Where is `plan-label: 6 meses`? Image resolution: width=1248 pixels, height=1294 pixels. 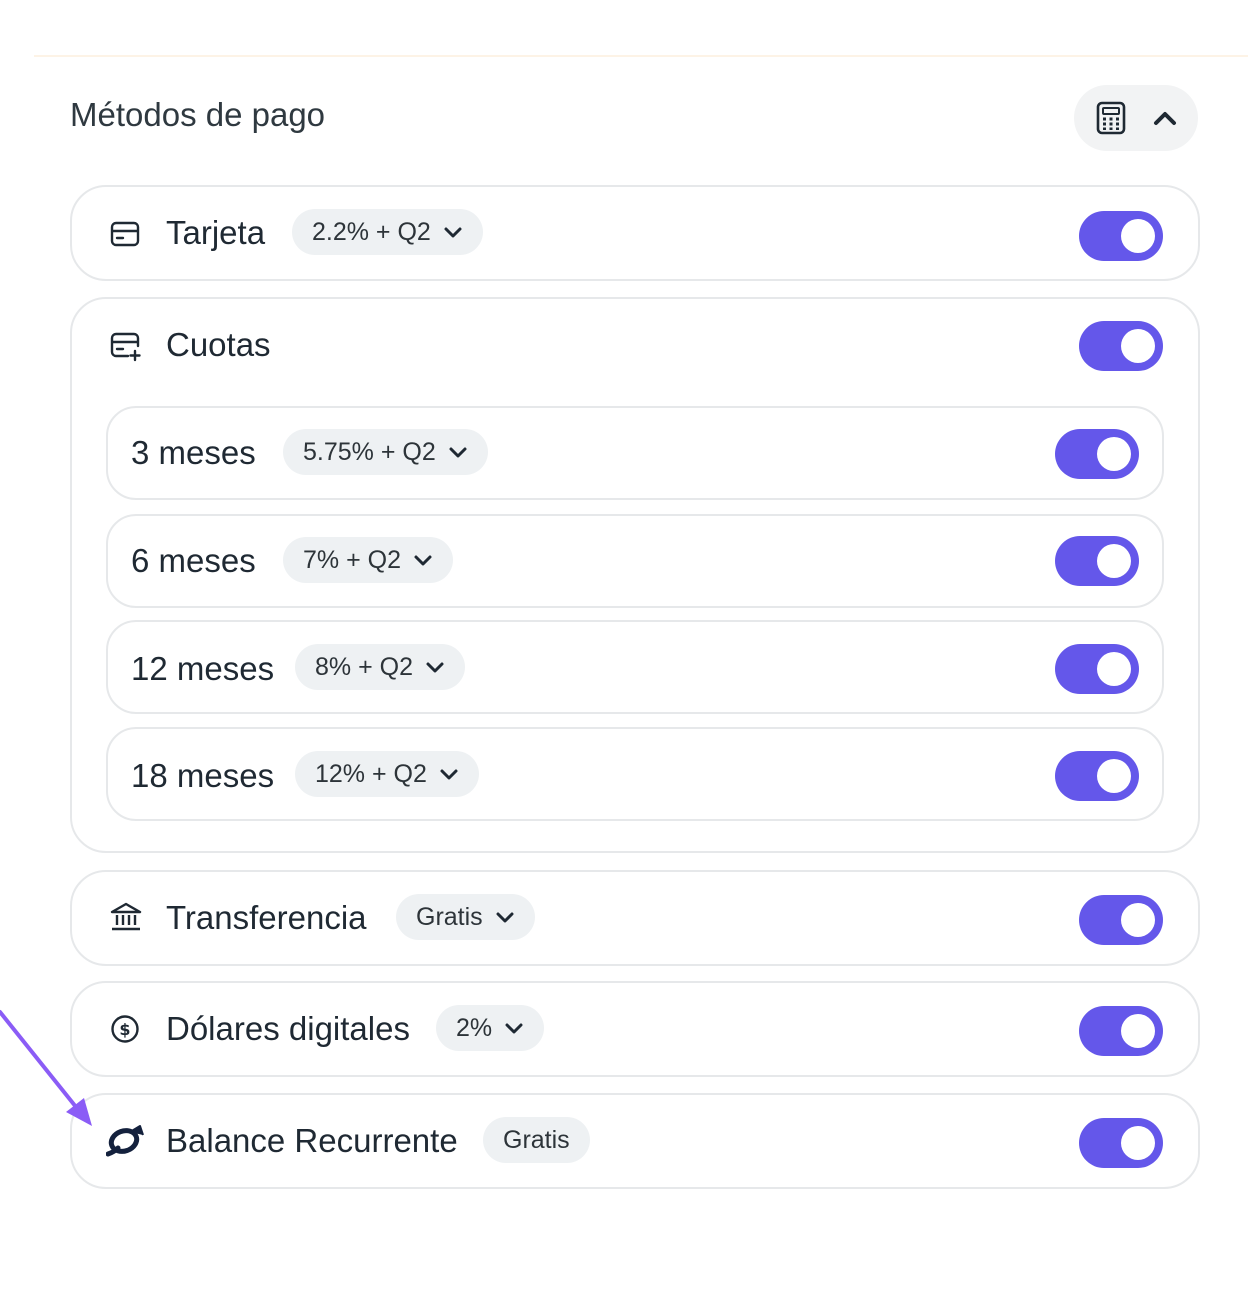
plan-label: 6 meses is located at coordinates (193, 560).